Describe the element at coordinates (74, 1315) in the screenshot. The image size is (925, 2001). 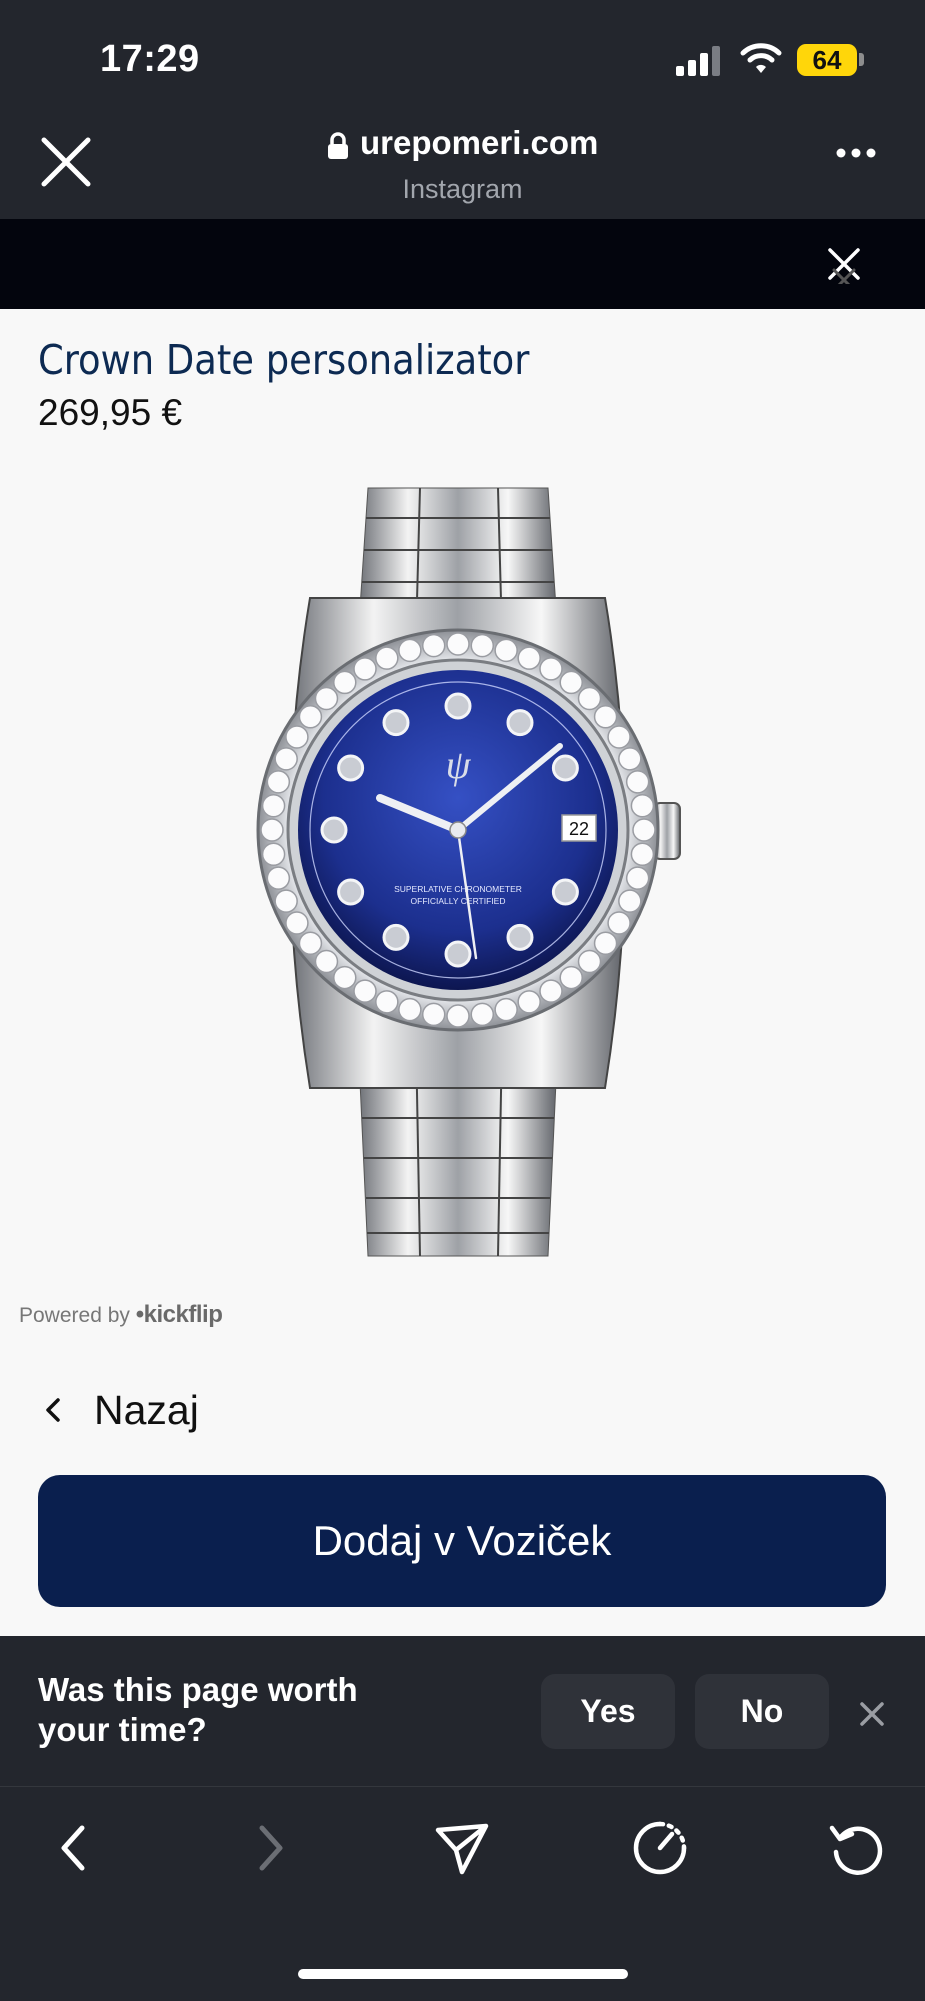
I see `powered-prefix: Powered by` at that location.